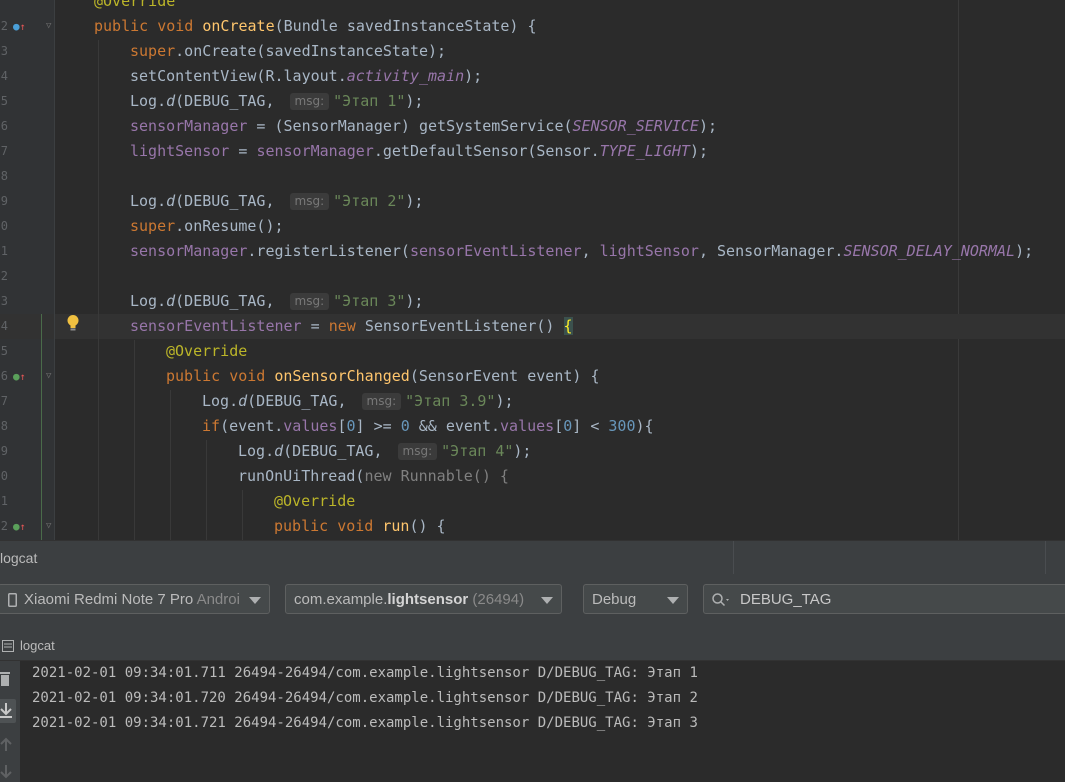 The height and width of the screenshot is (782, 1065). I want to click on line-number: 4, so click(4, 326).